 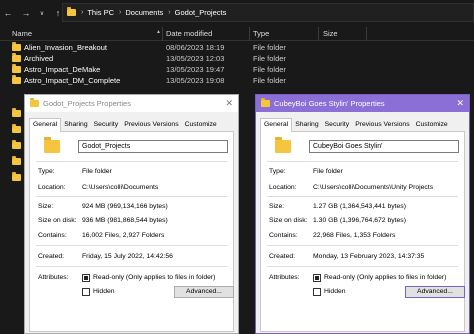 I want to click on dialog-titlebar: CubeyBoi Goes Stylin' Properties ✕, so click(x=362, y=103).